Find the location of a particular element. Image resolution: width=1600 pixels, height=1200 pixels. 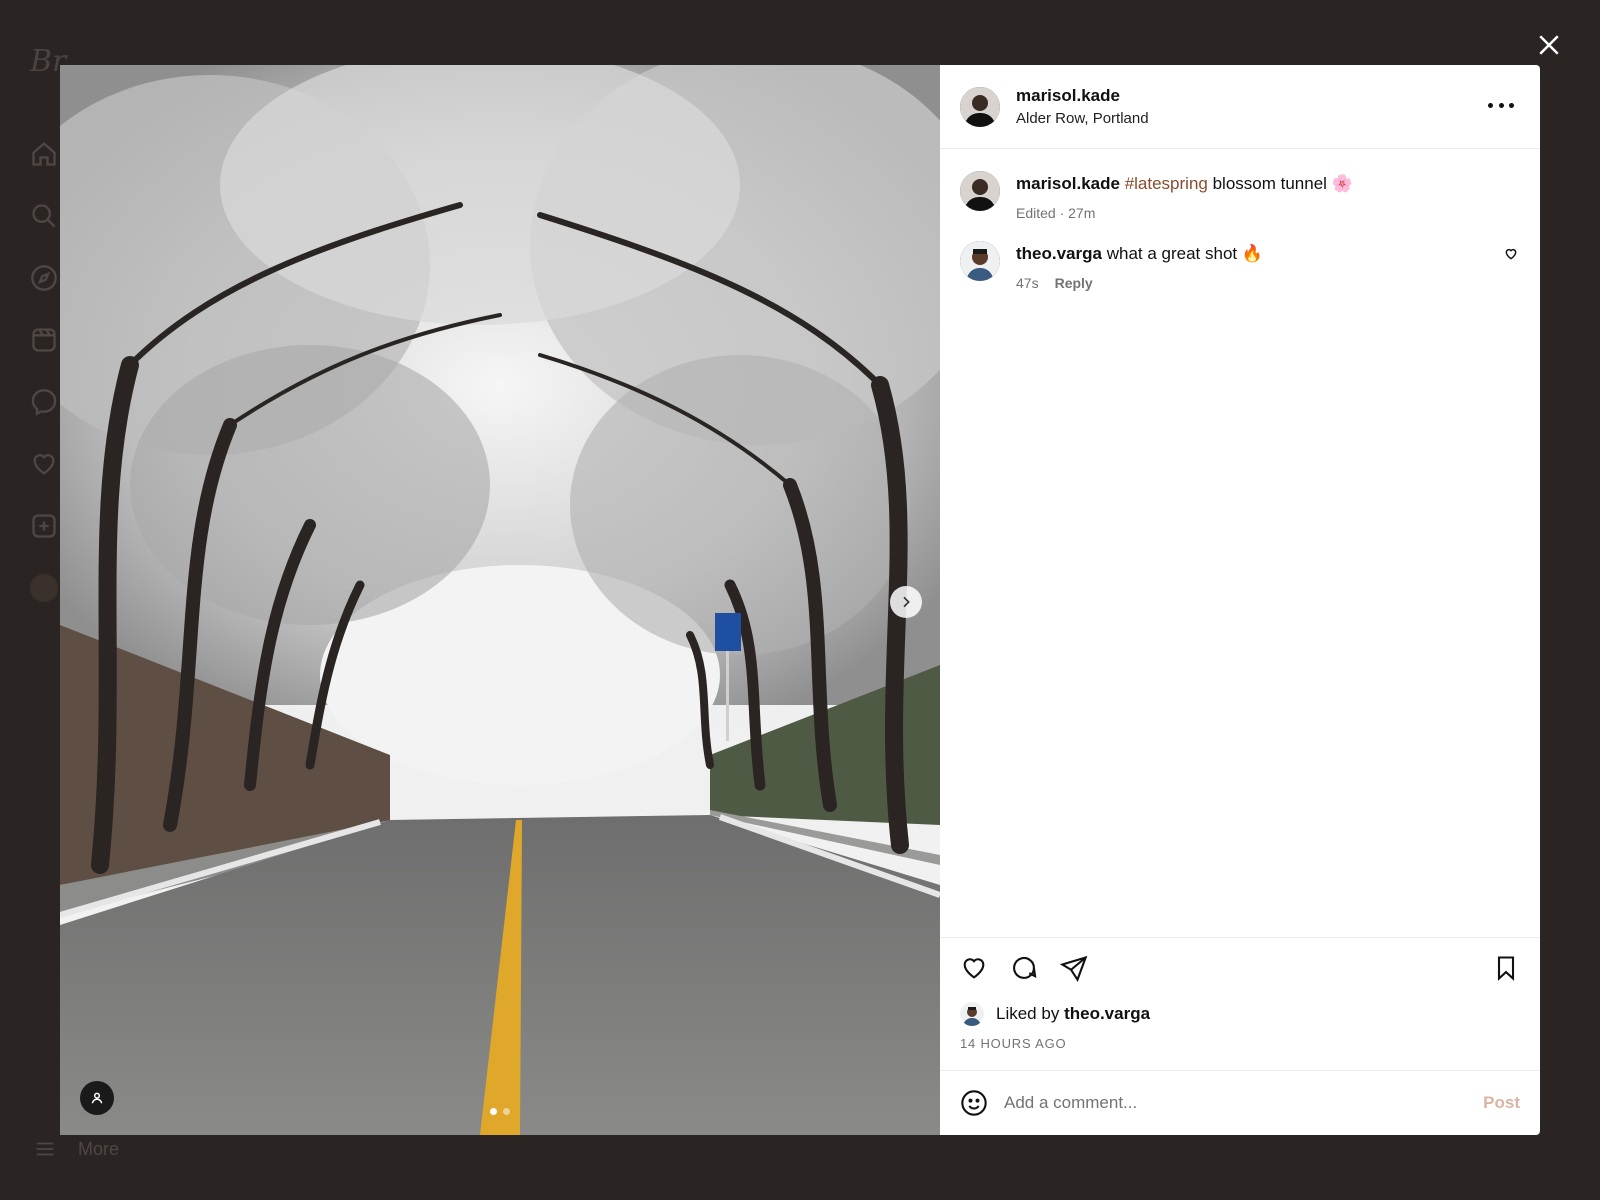

background-more-menu: More is located at coordinates (76, 1149).